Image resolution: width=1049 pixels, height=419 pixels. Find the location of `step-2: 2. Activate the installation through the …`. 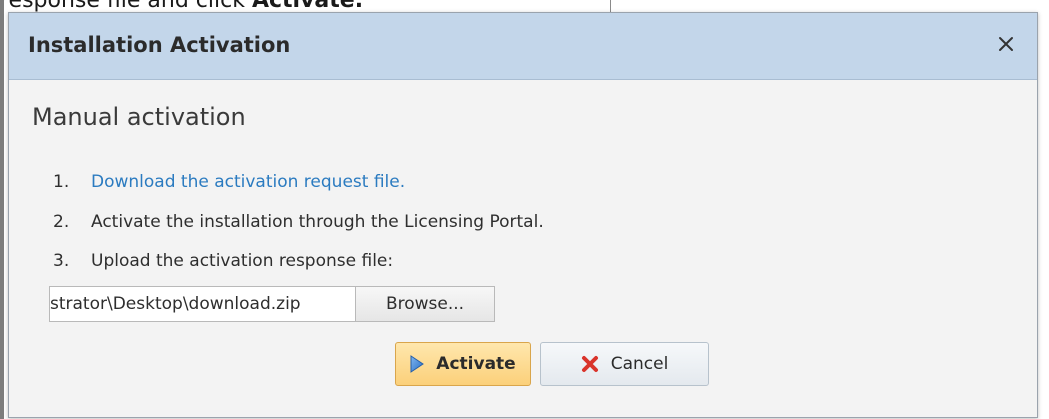

step-2: 2. Activate the installation through the … is located at coordinates (298, 222).